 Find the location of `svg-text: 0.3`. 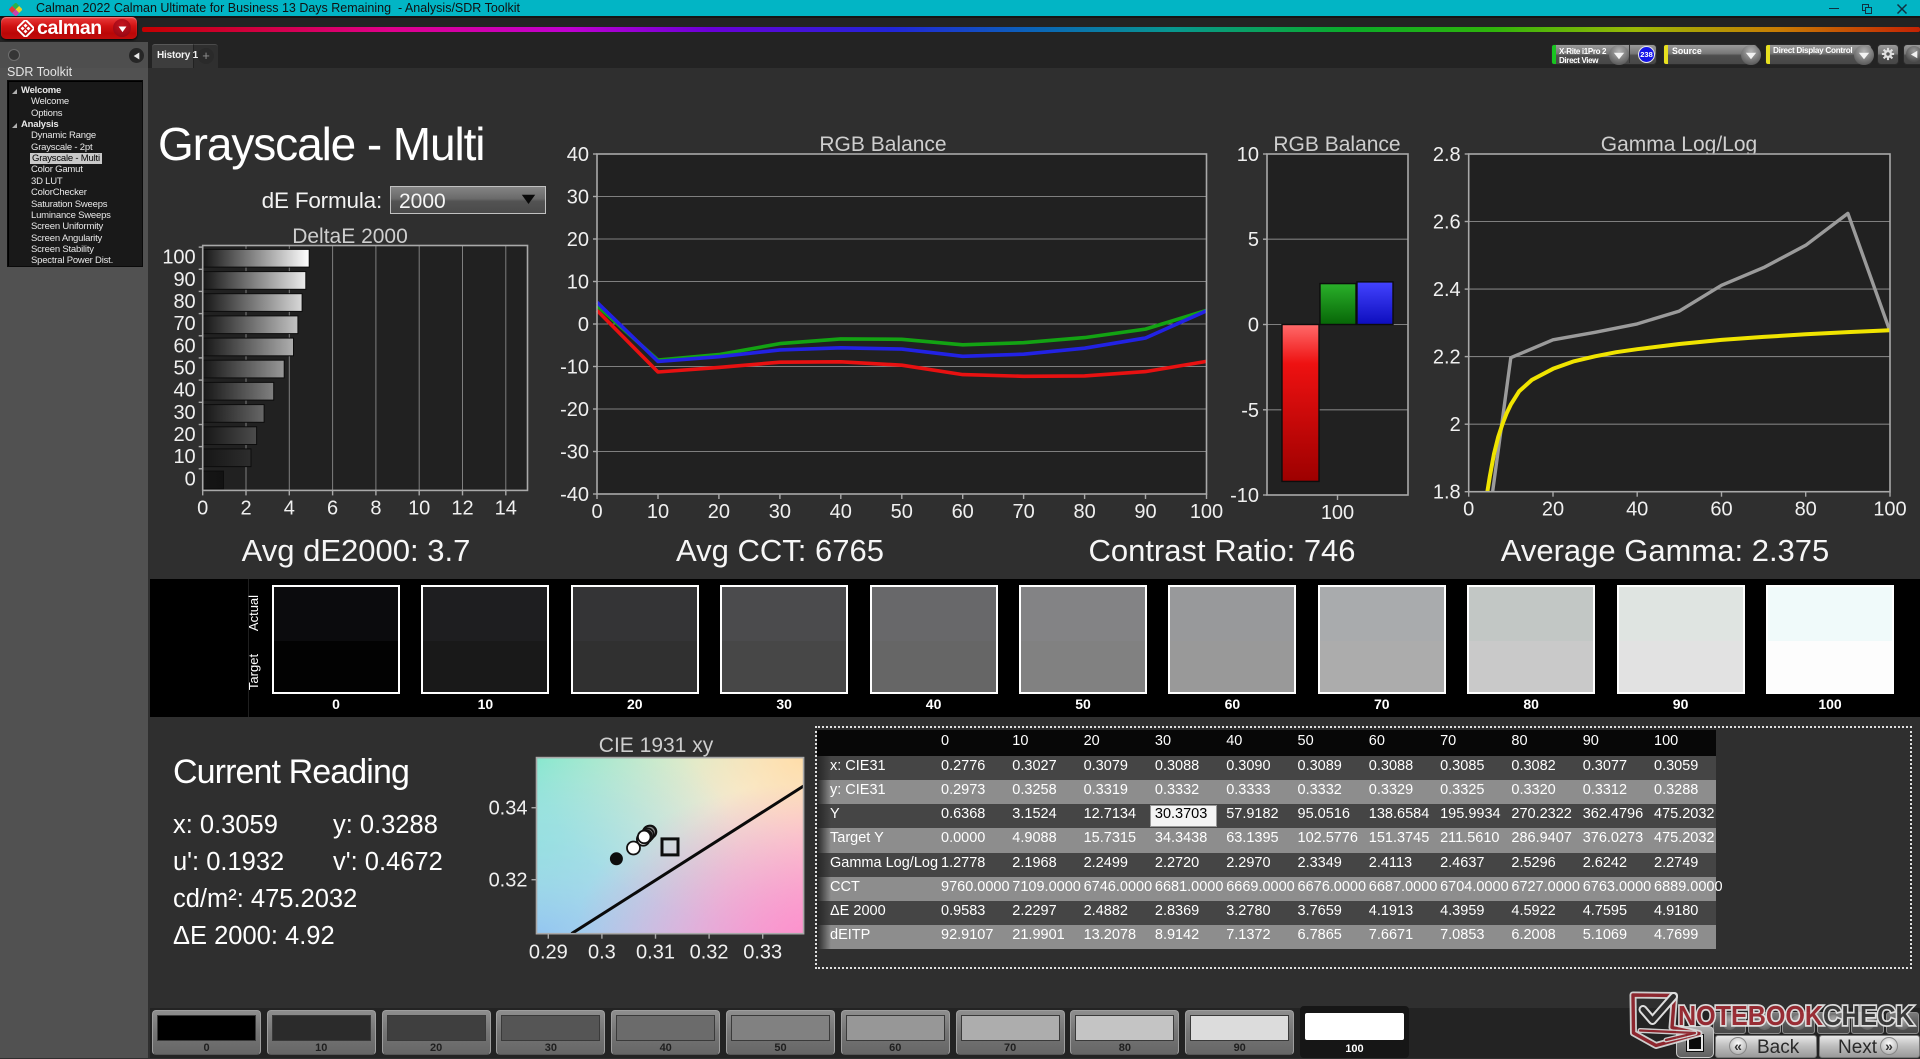

svg-text: 0.3 is located at coordinates (602, 953).